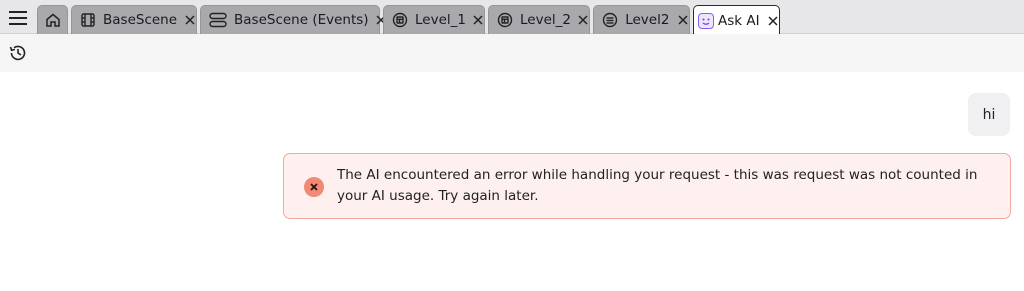 The image size is (1024, 291). I want to click on tab-home, so click(52, 19).